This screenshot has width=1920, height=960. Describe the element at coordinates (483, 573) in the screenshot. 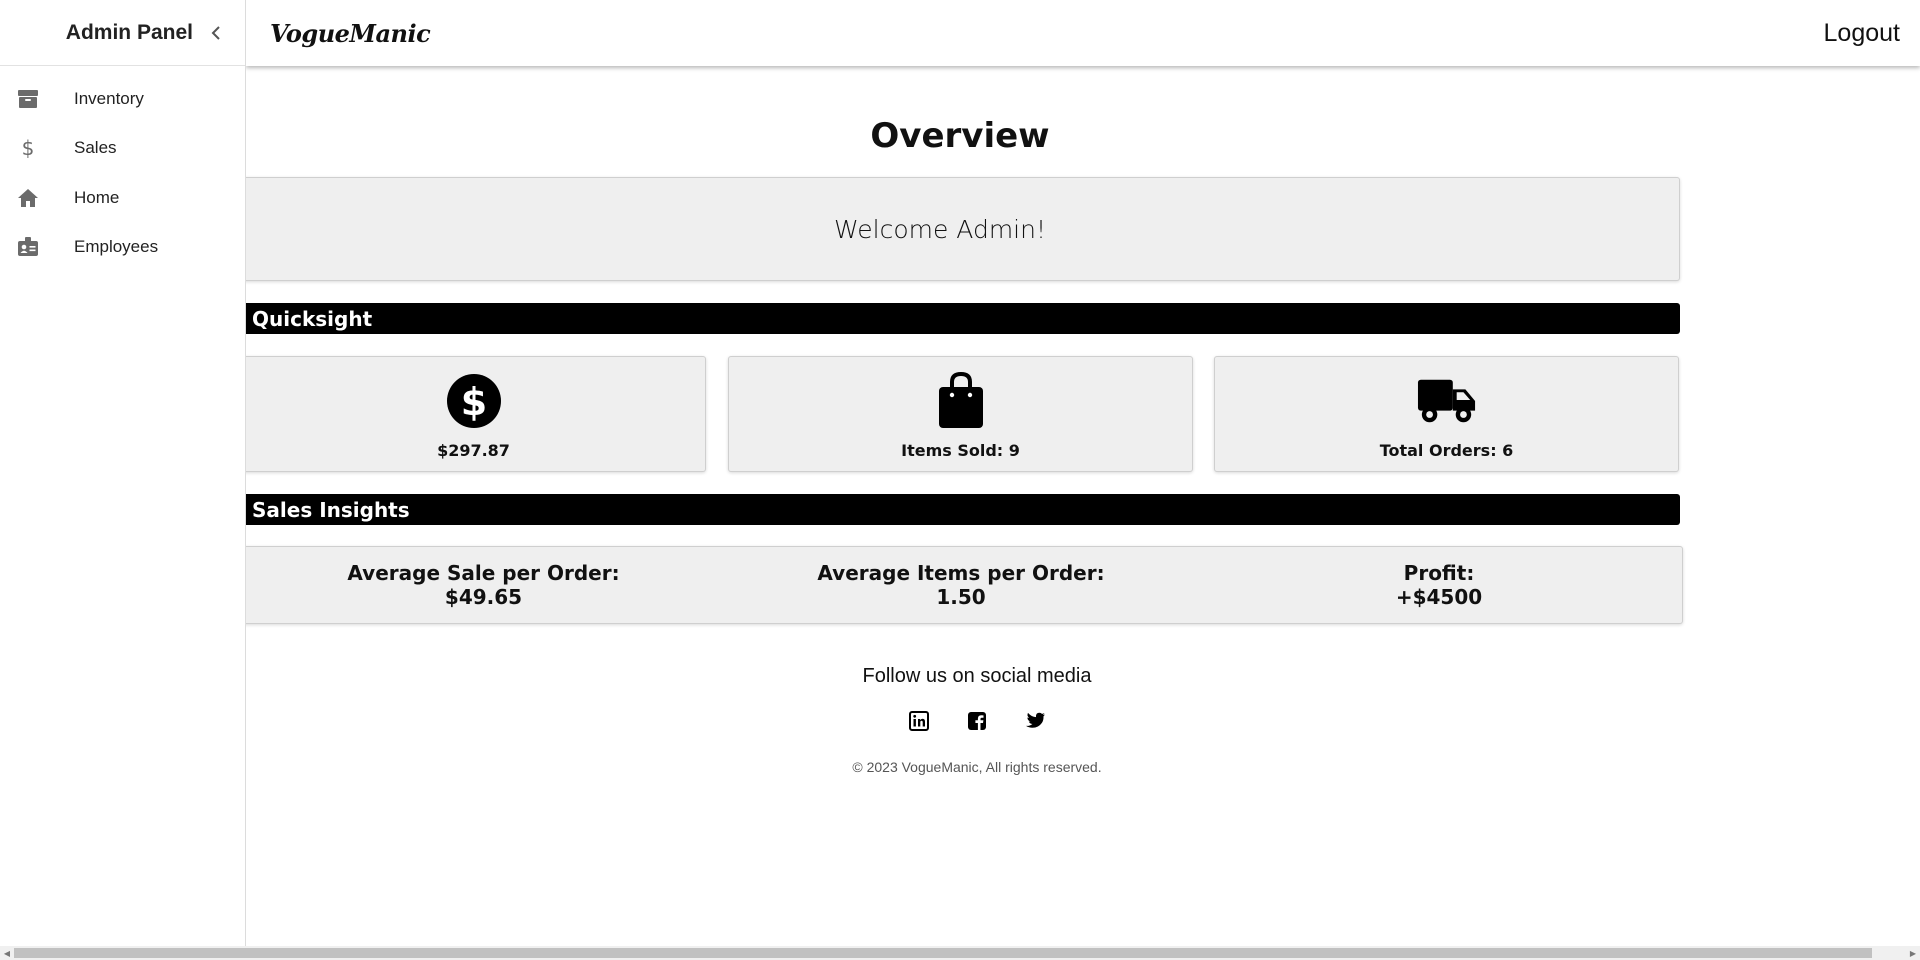

I see `avg-sale-label: Average Sale per Order:` at that location.